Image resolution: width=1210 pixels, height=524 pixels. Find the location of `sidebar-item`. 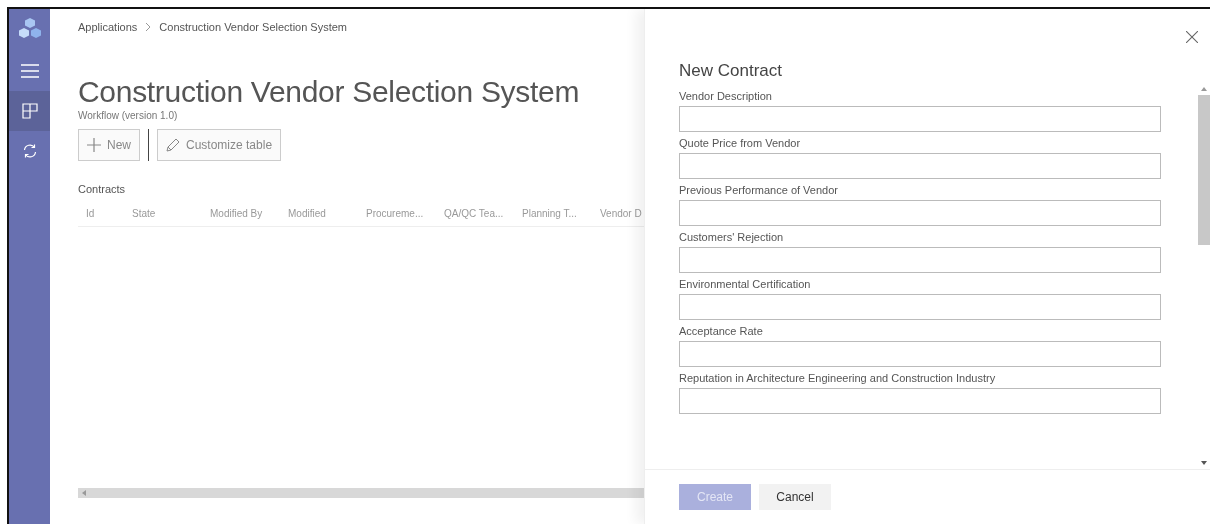

sidebar-item is located at coordinates (29, 111).